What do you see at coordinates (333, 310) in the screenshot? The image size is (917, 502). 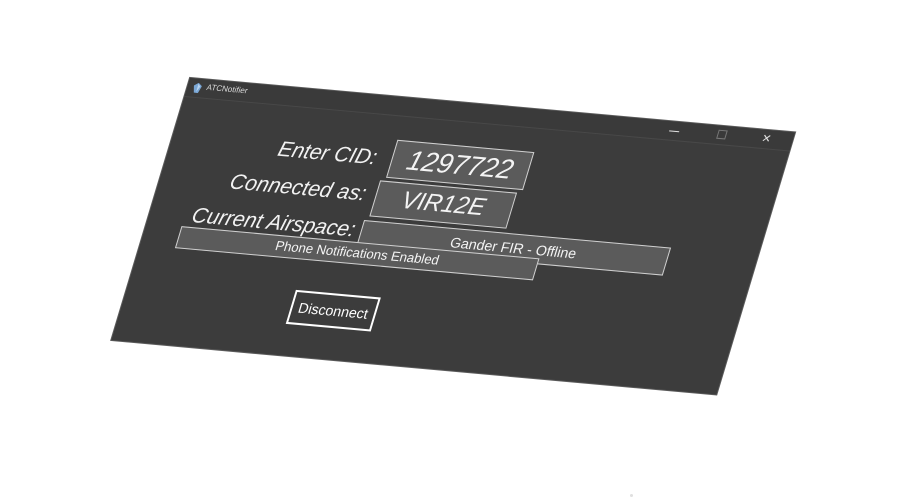 I see `disconnect-button: Disconnect` at bounding box center [333, 310].